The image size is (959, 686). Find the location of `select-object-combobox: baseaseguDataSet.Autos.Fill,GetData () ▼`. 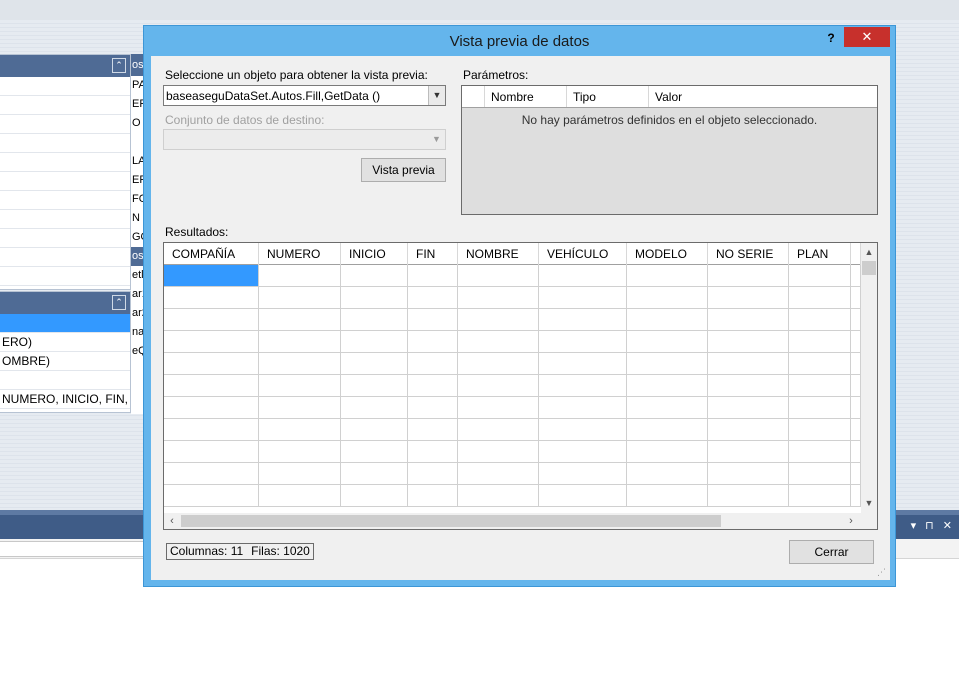

select-object-combobox: baseaseguDataSet.Autos.Fill,GetData () ▼ is located at coordinates (304, 95).